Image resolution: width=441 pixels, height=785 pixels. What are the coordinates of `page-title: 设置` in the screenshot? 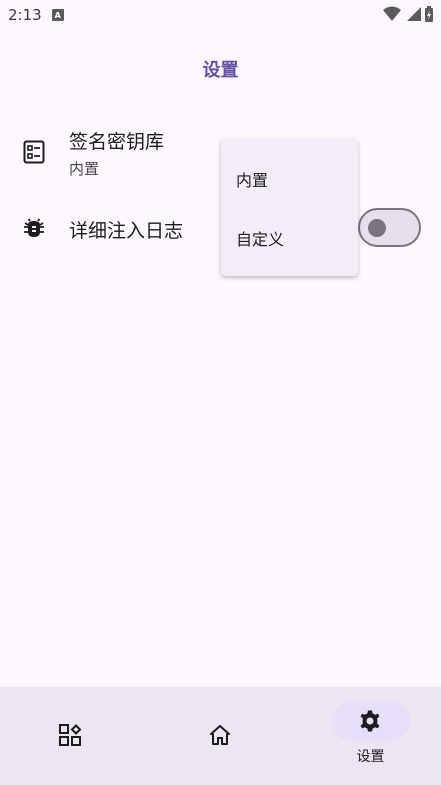 It's located at (220, 70).